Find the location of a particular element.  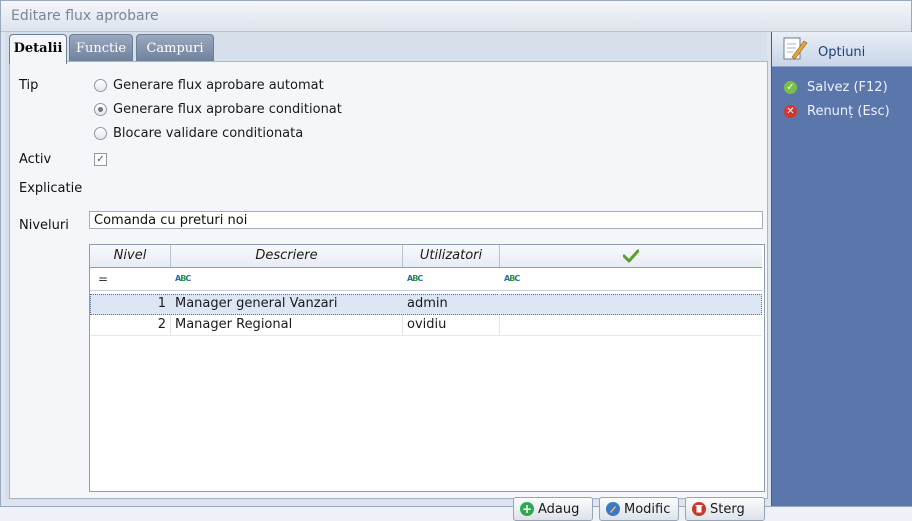

title-bar: Editare flux aprobare is located at coordinates (456, 16).